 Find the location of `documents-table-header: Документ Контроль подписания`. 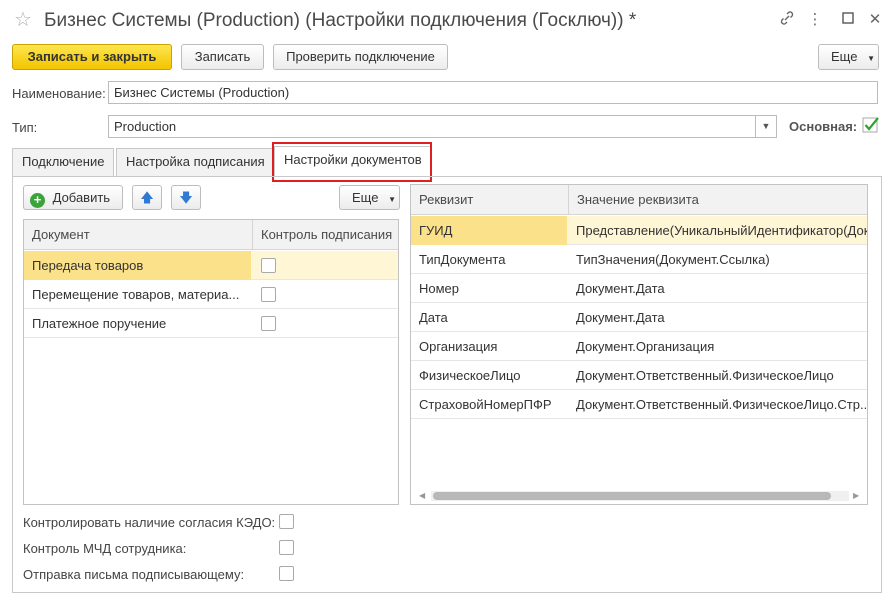

documents-table-header: Документ Контроль подписания is located at coordinates (211, 235).